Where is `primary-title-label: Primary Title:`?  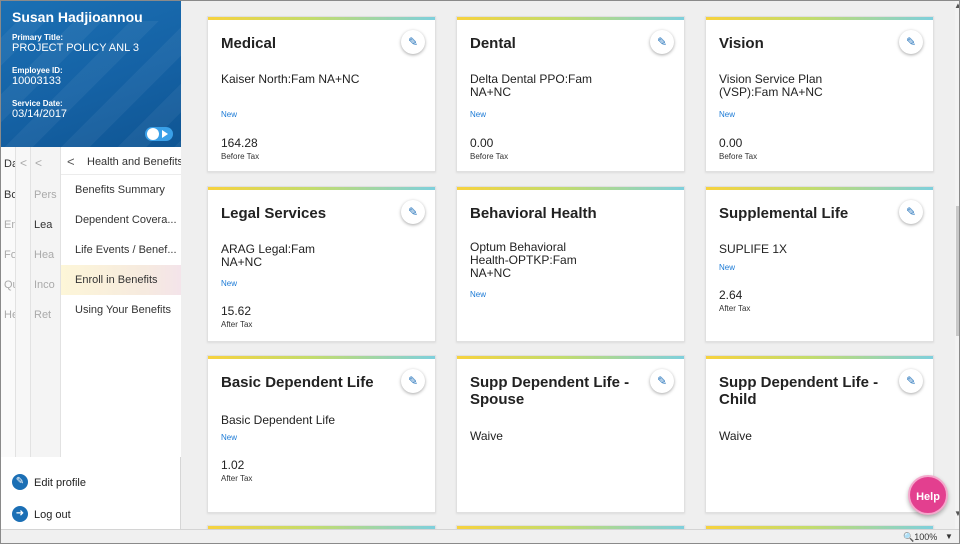
primary-title-label: Primary Title: is located at coordinates (37, 37).